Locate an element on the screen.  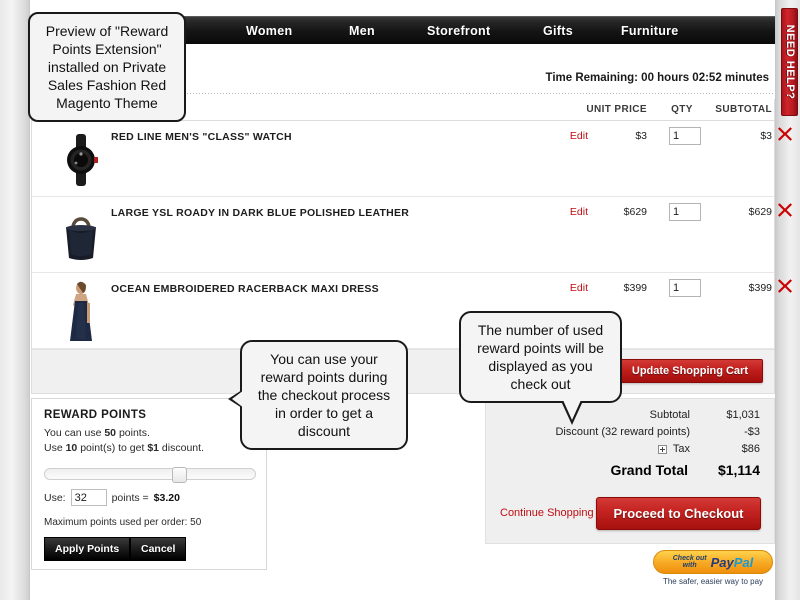
cancel-points-button: Cancel is located at coordinates (158, 549).